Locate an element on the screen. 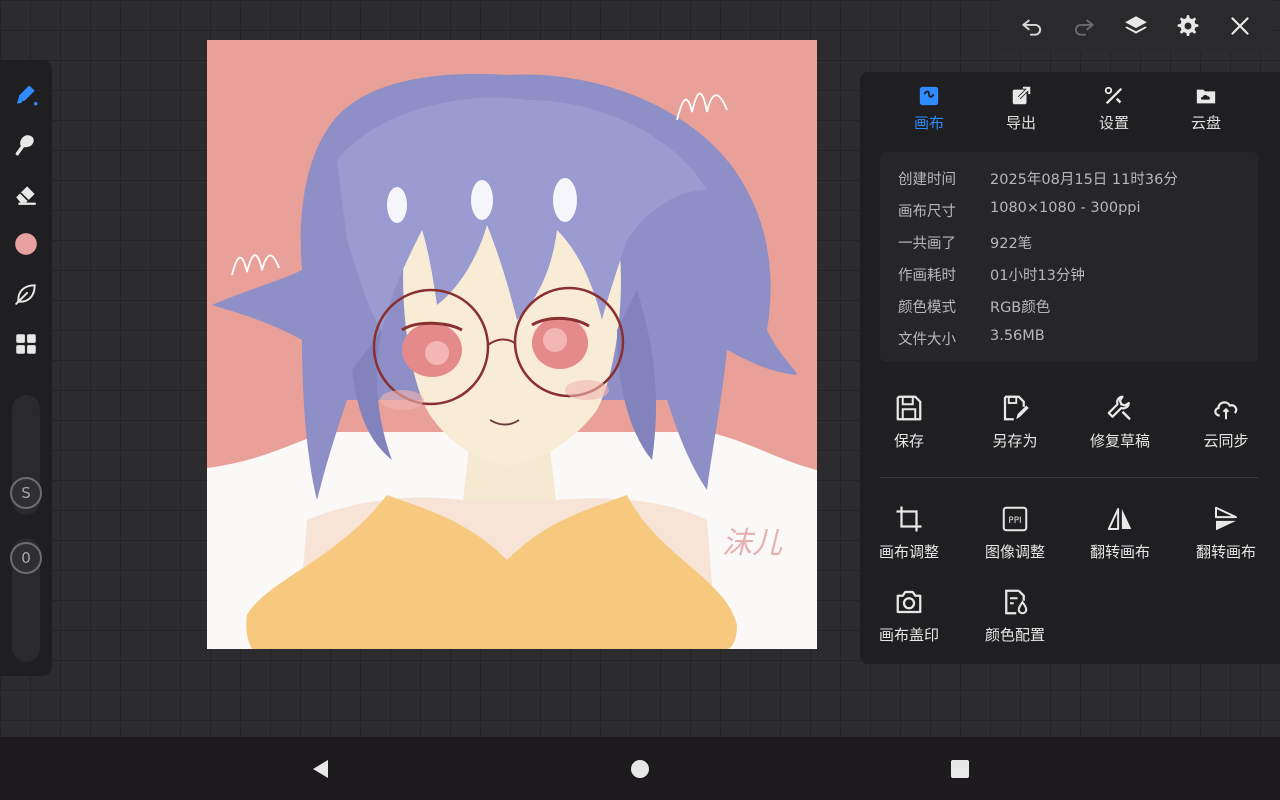 The image size is (1280, 800). home-icon is located at coordinates (640, 769).